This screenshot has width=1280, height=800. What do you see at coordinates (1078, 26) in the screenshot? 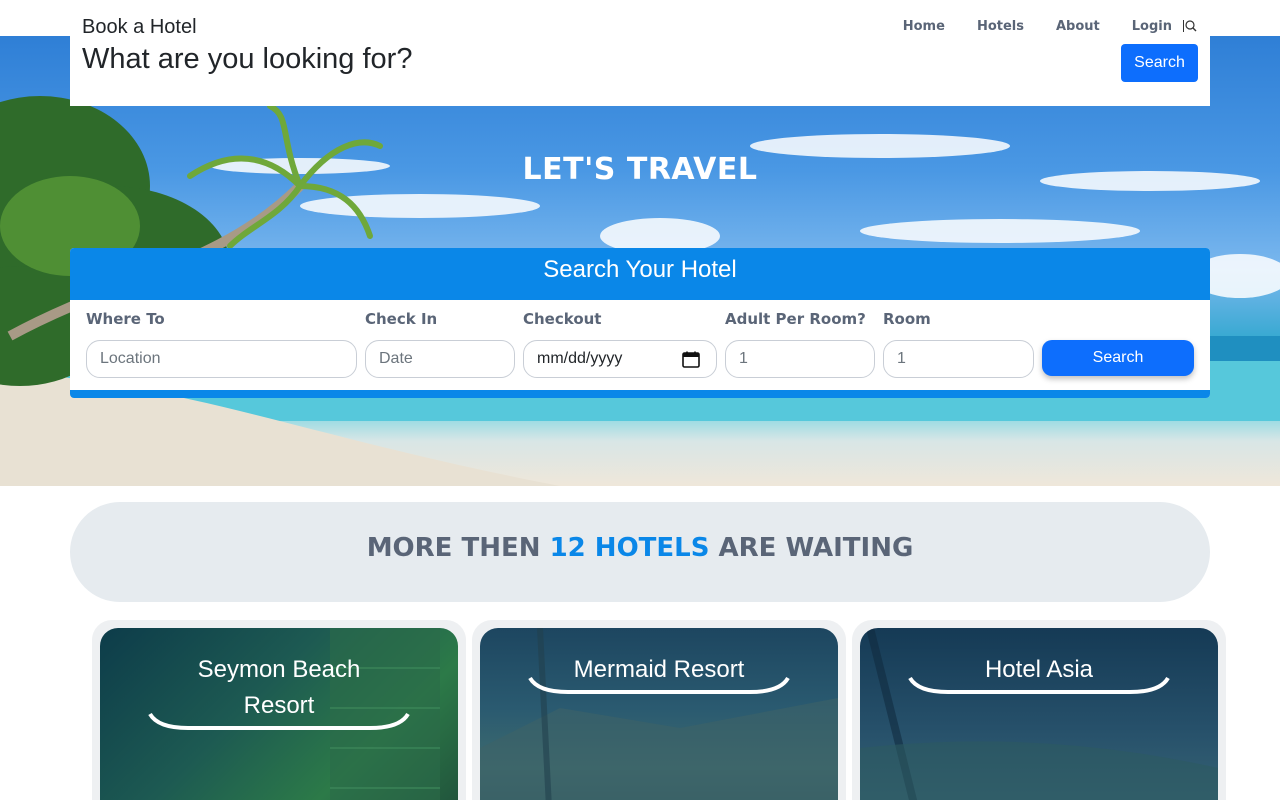
I see `nav-about-link: About` at bounding box center [1078, 26].